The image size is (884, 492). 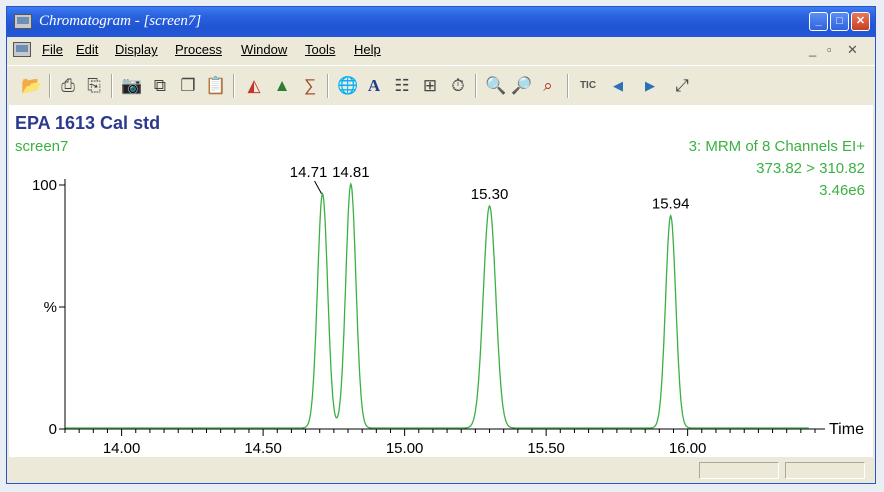 I want to click on app-icon, so click(x=23, y=21).